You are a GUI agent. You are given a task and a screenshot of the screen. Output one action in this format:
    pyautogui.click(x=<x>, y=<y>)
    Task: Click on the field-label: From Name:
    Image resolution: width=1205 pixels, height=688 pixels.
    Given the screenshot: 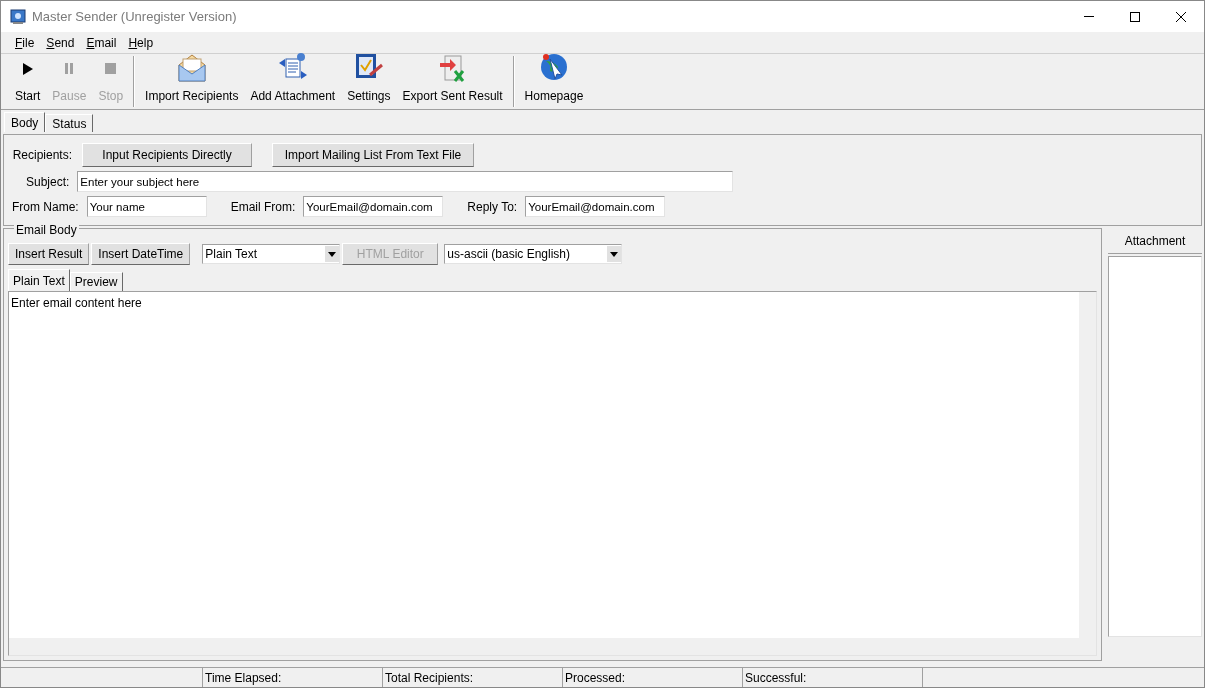 What is the action you would take?
    pyautogui.click(x=45, y=207)
    